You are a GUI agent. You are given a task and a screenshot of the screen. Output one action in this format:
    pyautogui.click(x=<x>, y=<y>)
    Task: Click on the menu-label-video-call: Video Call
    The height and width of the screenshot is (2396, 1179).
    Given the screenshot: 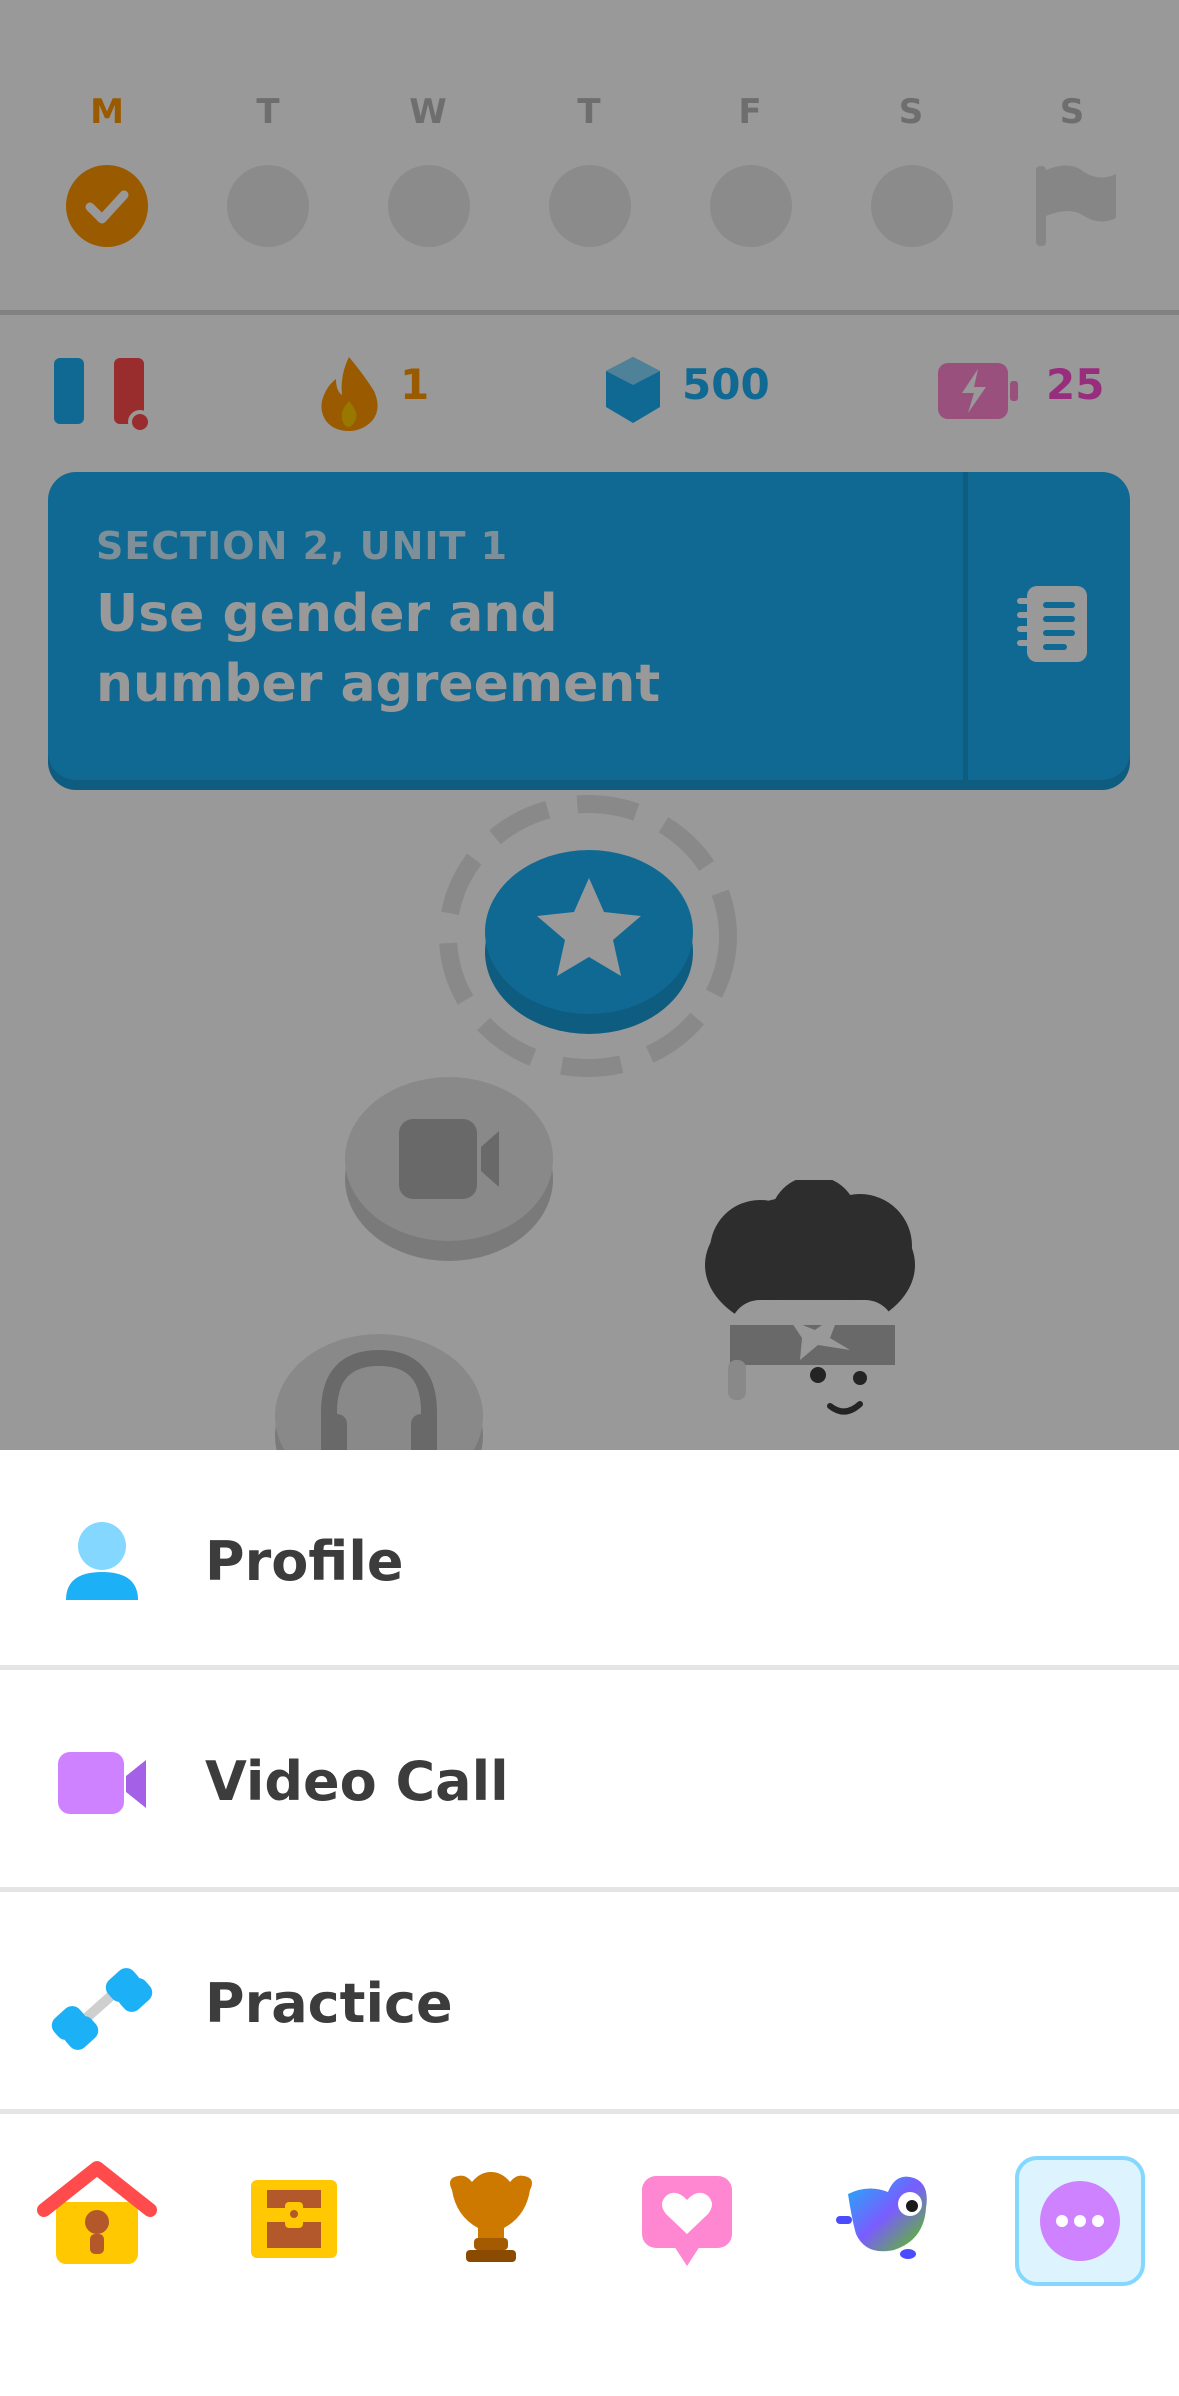 What is the action you would take?
    pyautogui.click(x=357, y=1781)
    